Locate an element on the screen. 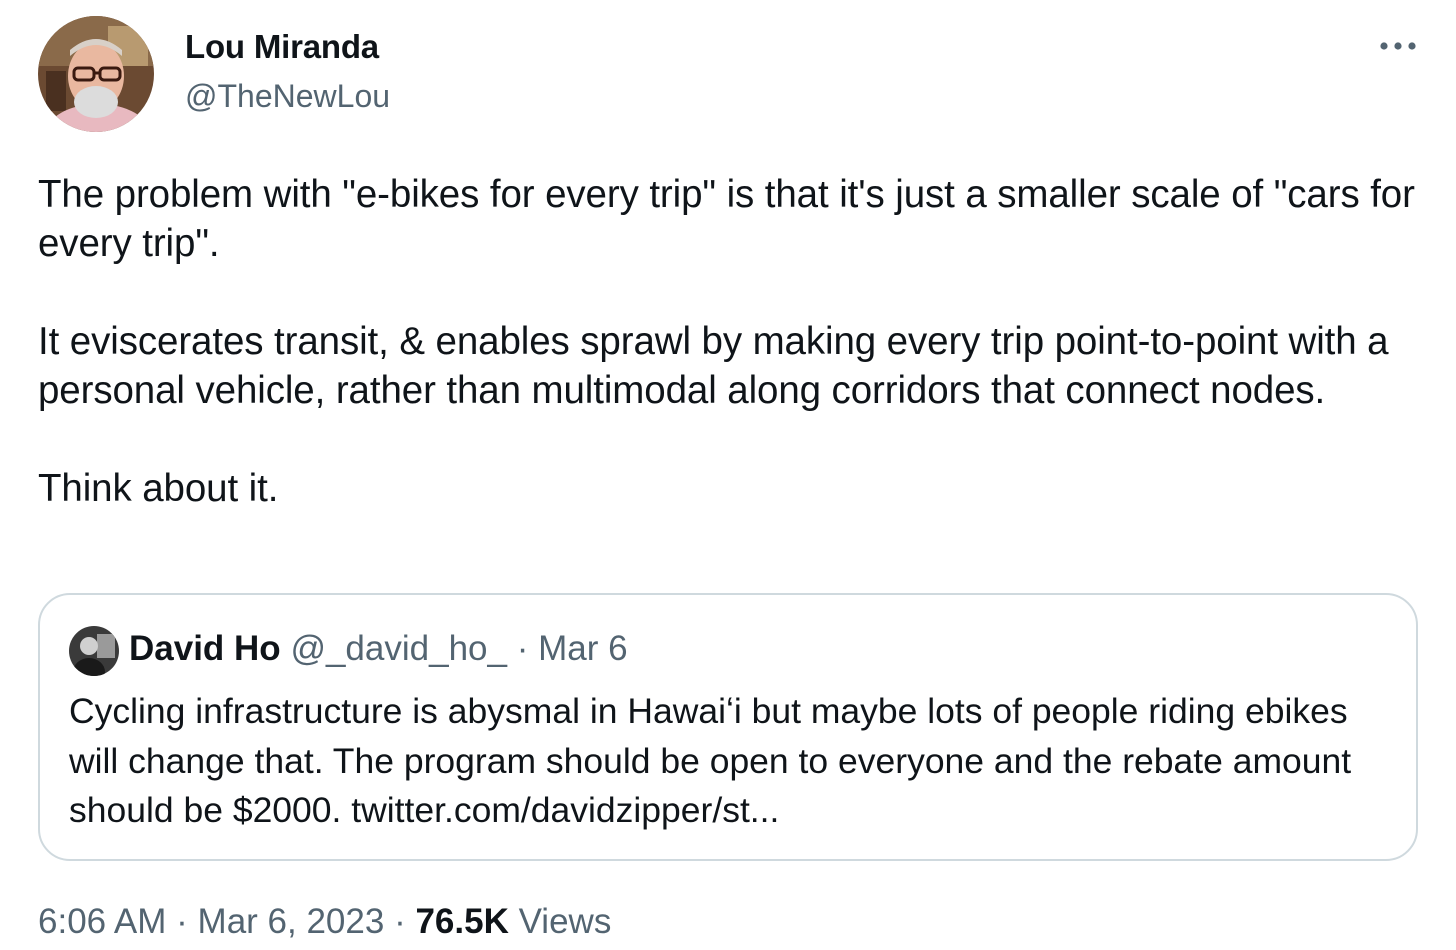  tweet-header: Lou Miranda @TheNewLou is located at coordinates (728, 76).